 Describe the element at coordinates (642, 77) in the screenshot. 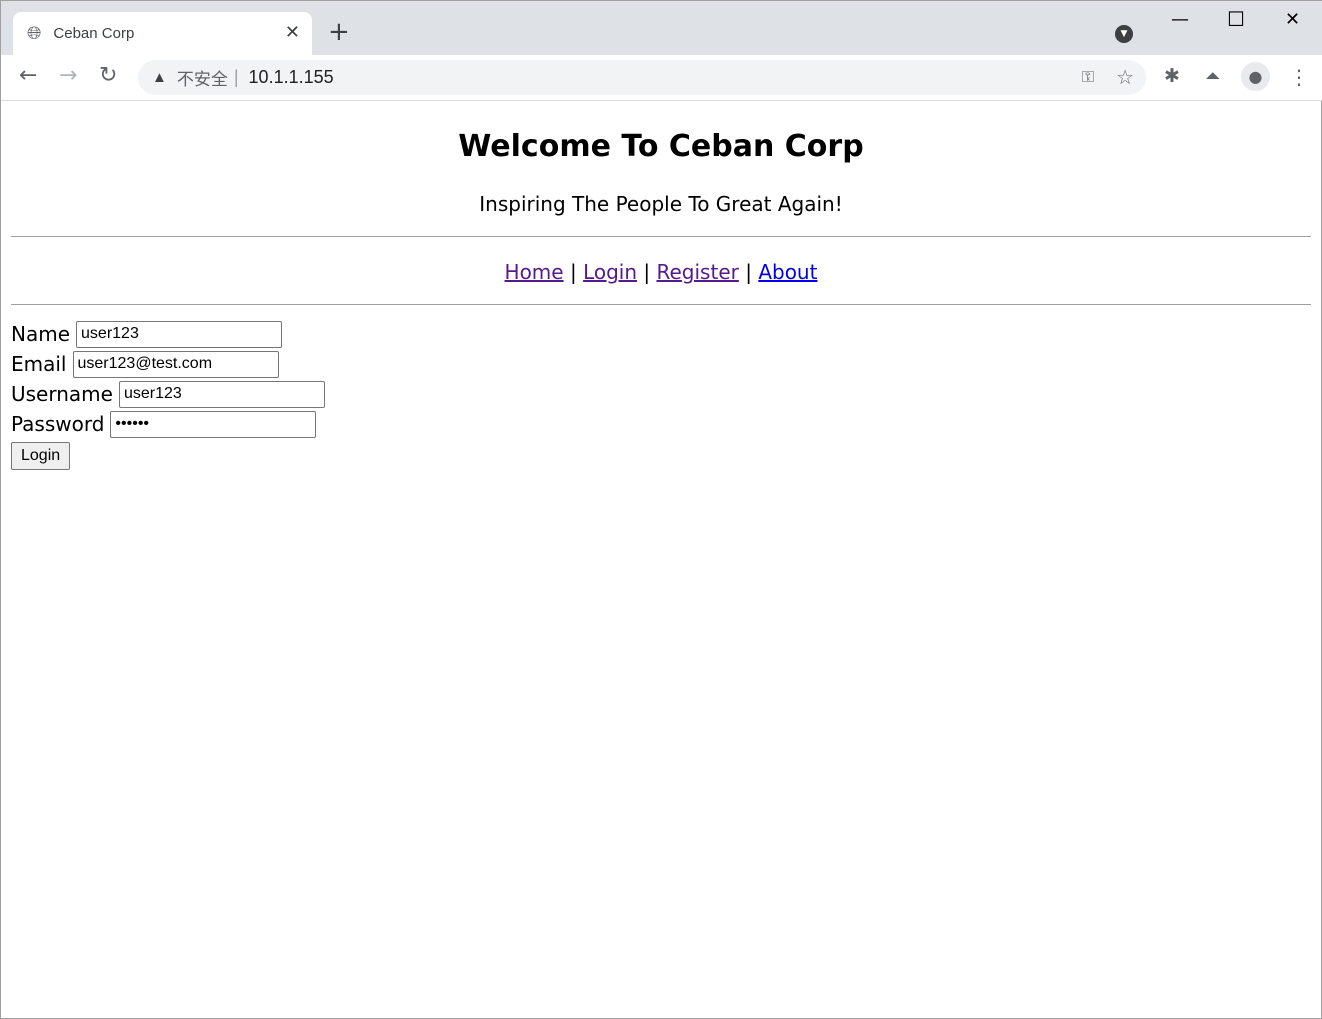

I see `address-bar: ▲ 不安全 | 10.1.1.155 ⚿ ☆` at that location.